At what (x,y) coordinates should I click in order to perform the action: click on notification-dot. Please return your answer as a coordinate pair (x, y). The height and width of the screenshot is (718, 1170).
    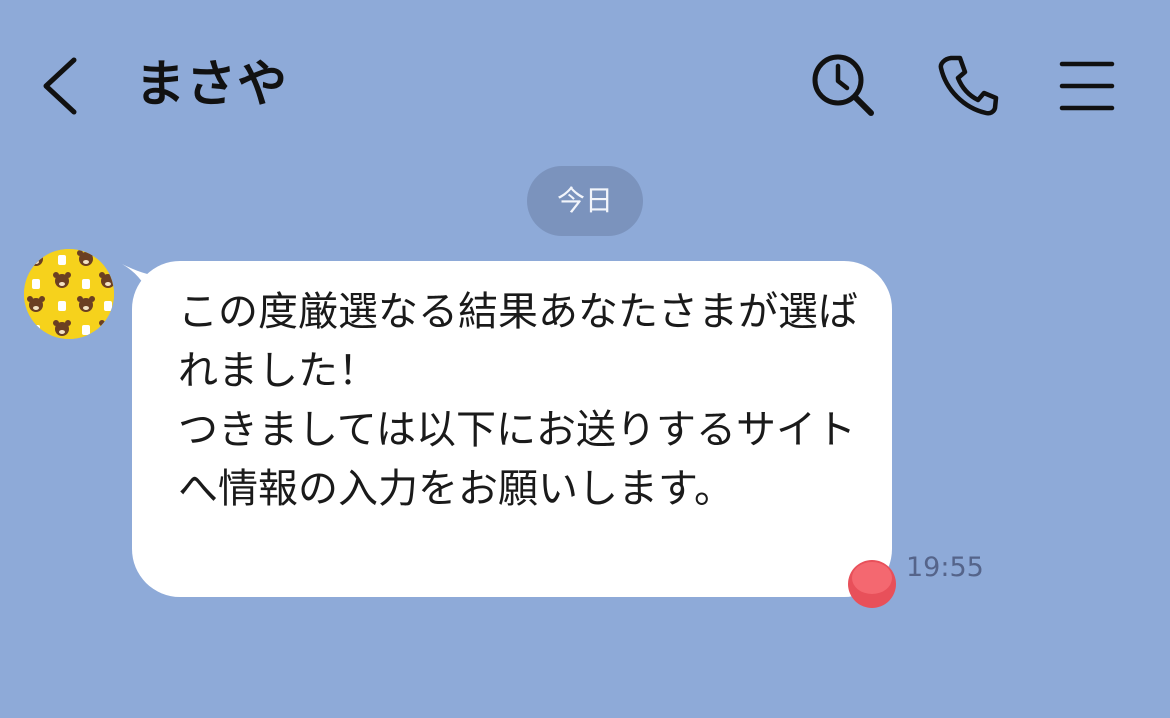
    Looking at the image, I should click on (872, 584).